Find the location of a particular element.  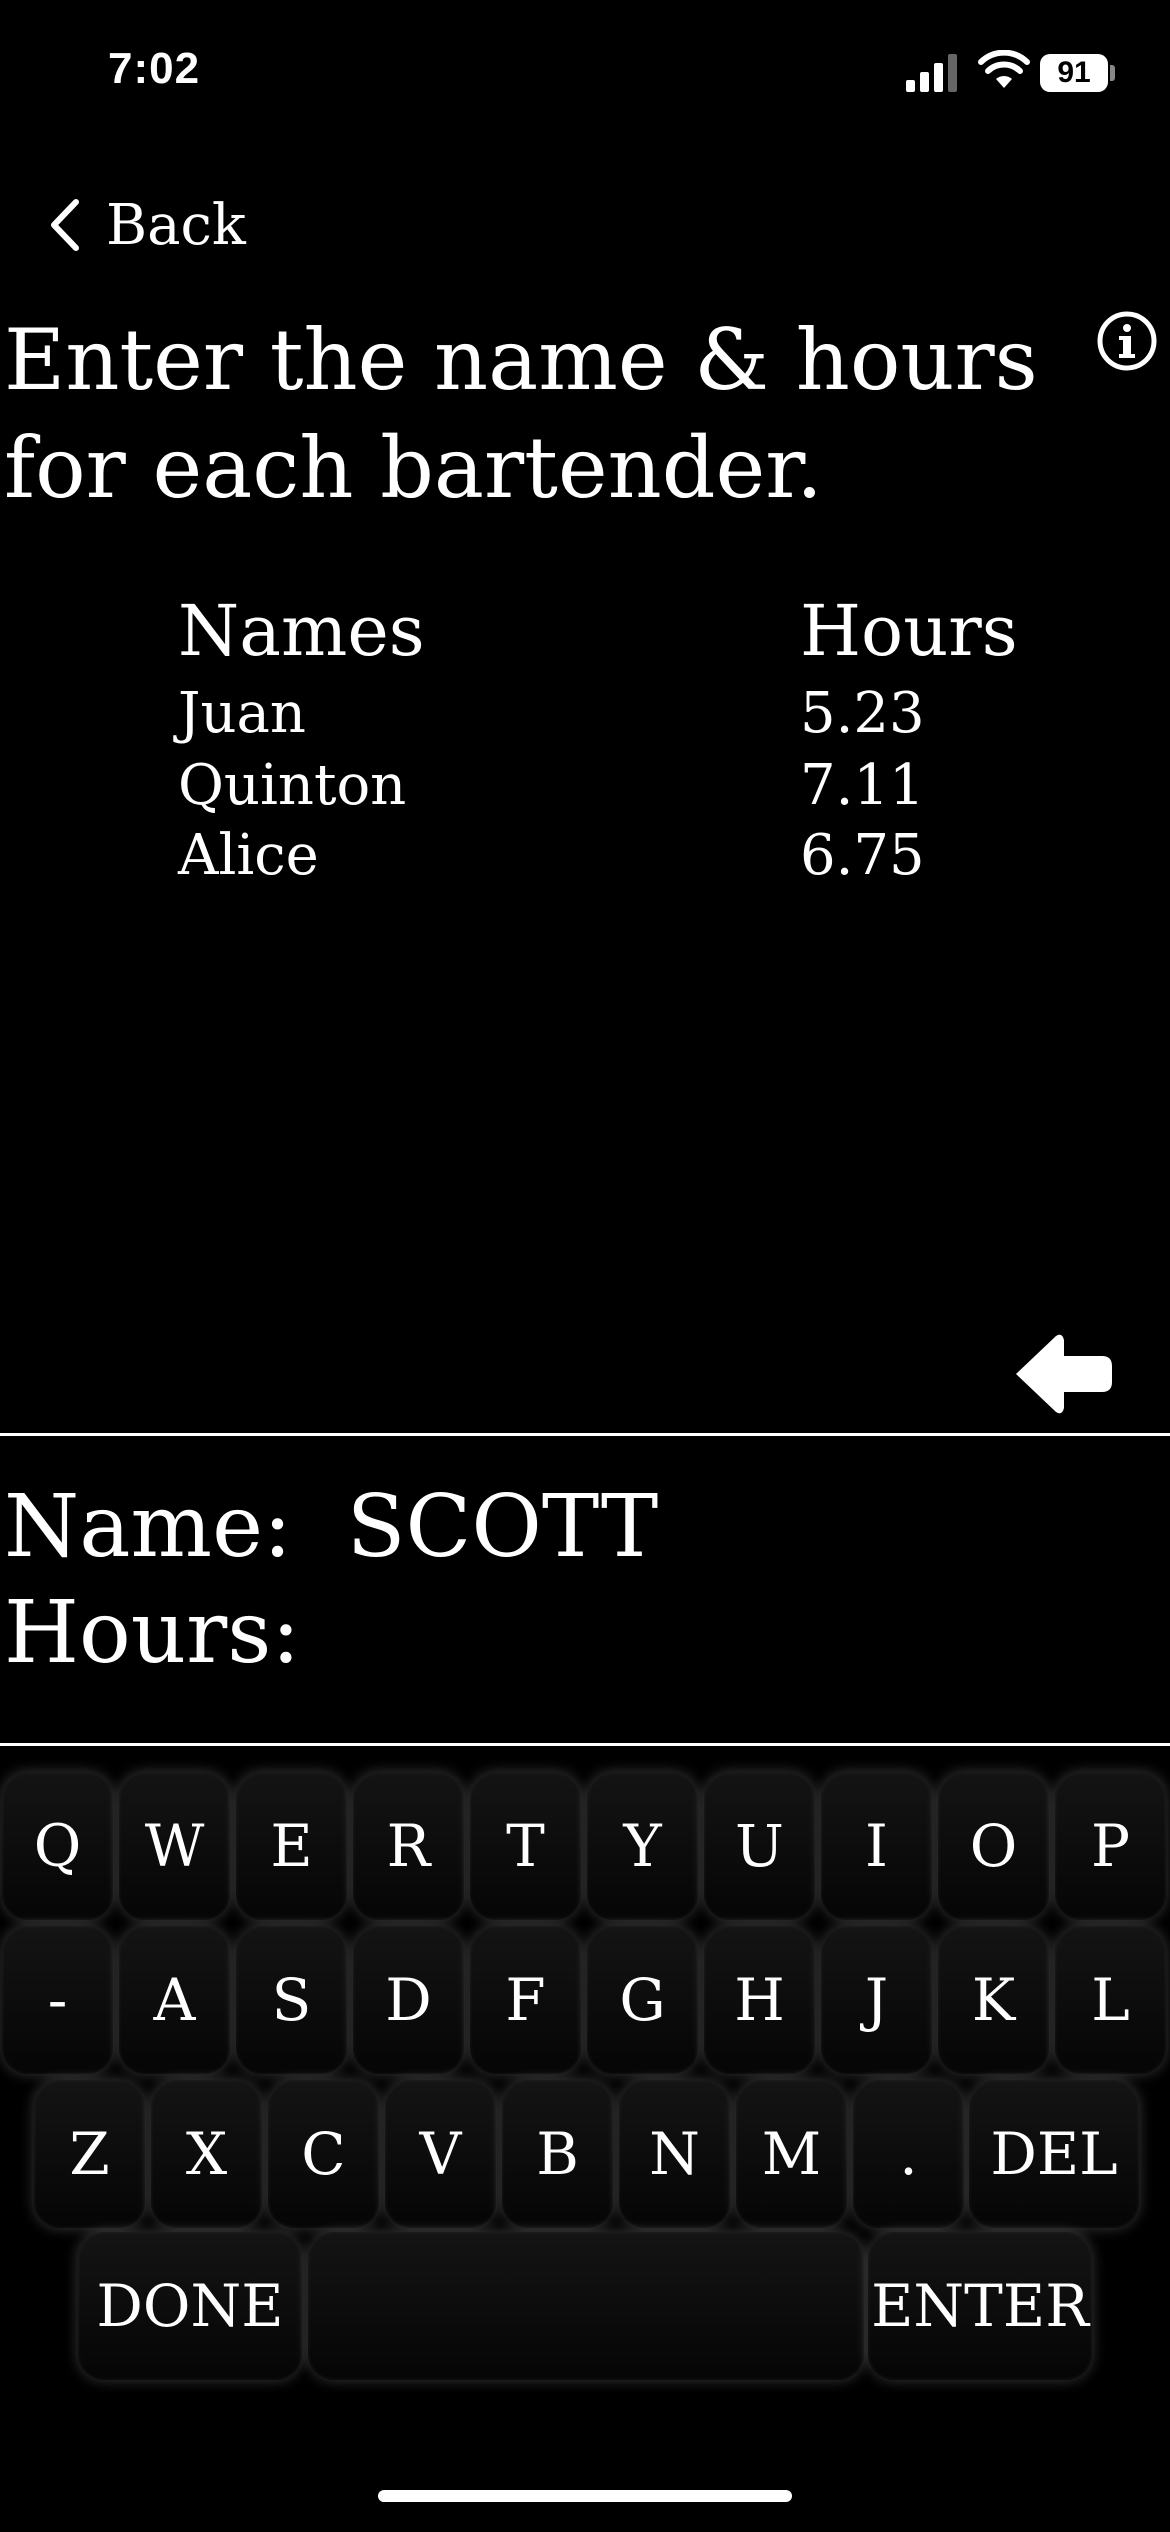

key-h: H is located at coordinates (759, 2000).